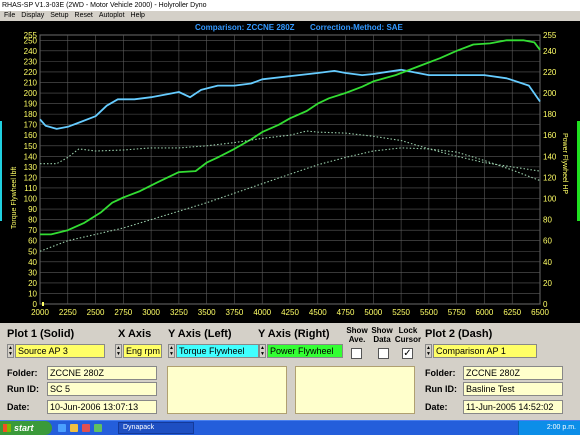 The height and width of the screenshot is (435, 580). What do you see at coordinates (14, 198) in the screenshot?
I see `y-axis-left-label: Torque Flywheel lbft` at bounding box center [14, 198].